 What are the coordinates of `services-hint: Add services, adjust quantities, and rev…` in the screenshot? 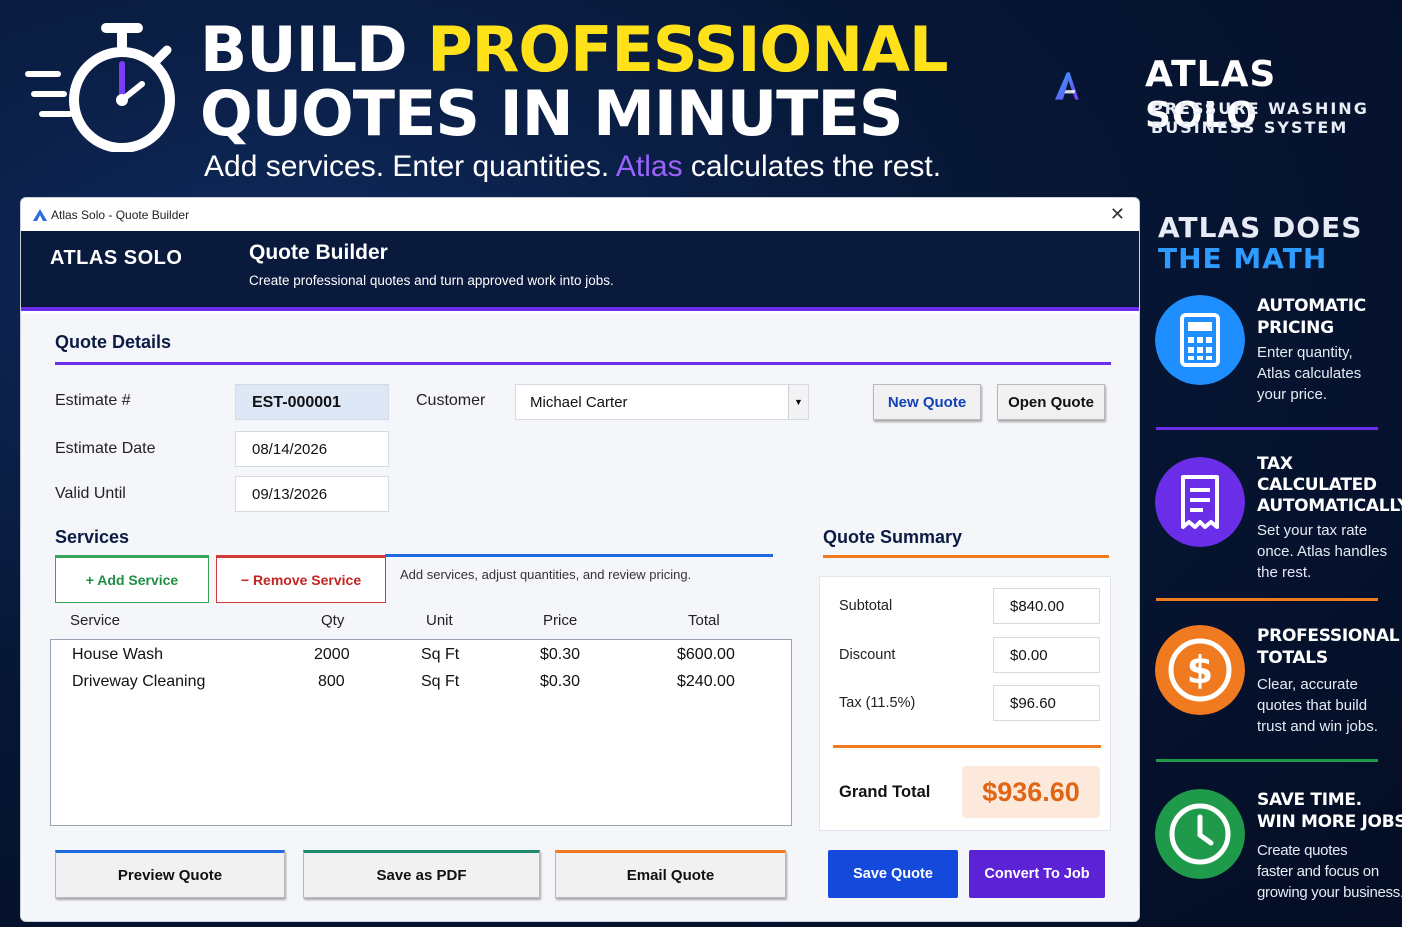 It's located at (546, 574).